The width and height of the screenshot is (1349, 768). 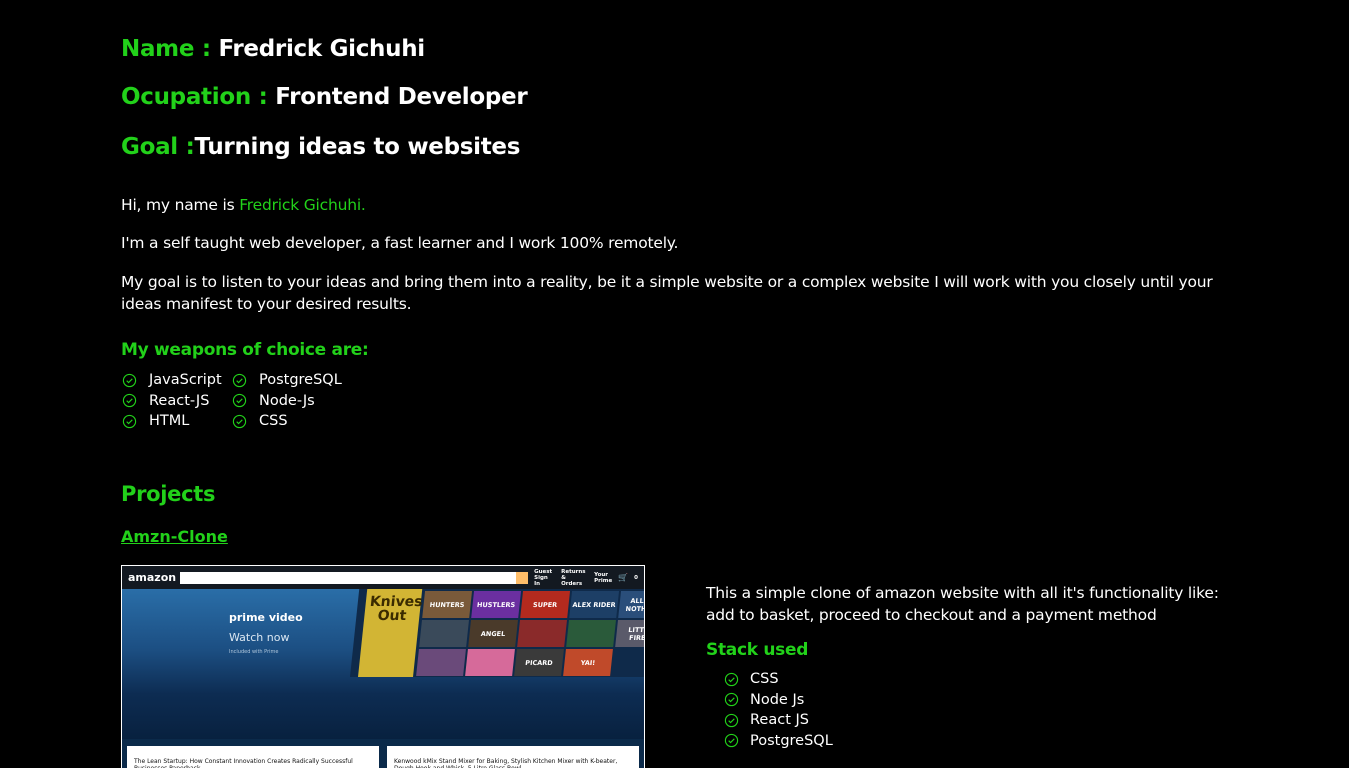 I want to click on list-item: HTML, so click(x=172, y=421).